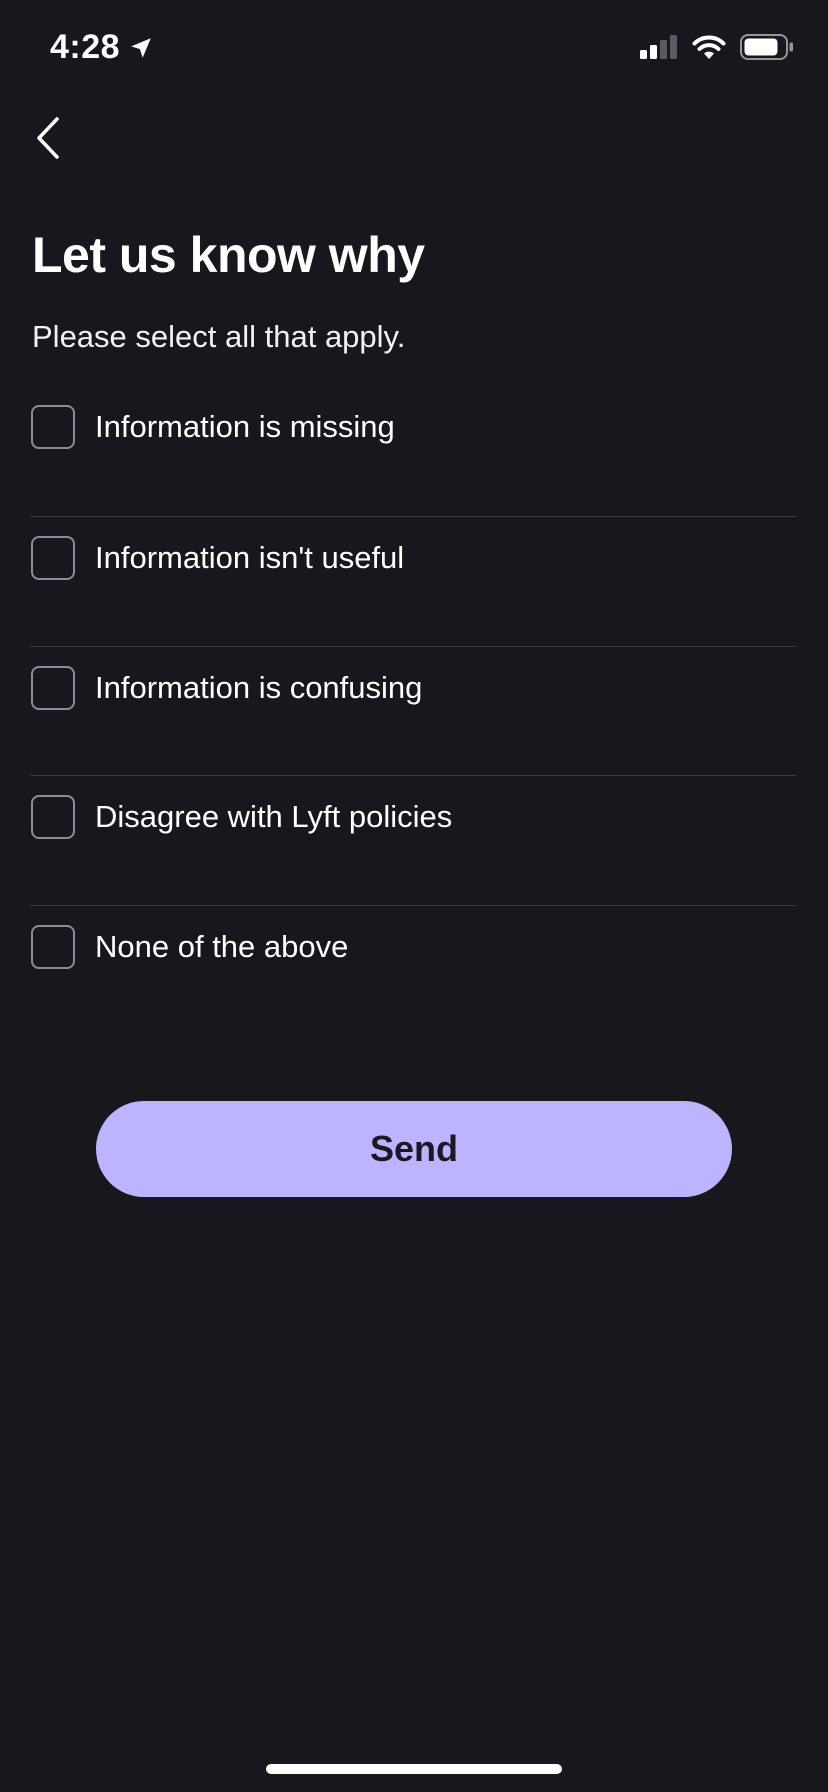  I want to click on cellular-signal-icon, so click(658, 47).